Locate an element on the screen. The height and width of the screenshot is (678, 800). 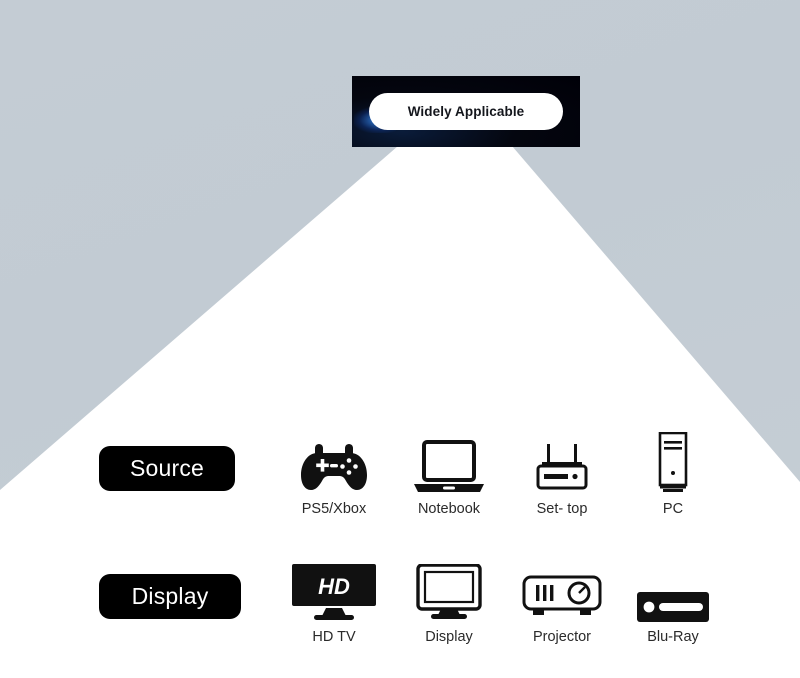
device-cell-hd-tv: HD HD TV is located at coordinates (334, 598).